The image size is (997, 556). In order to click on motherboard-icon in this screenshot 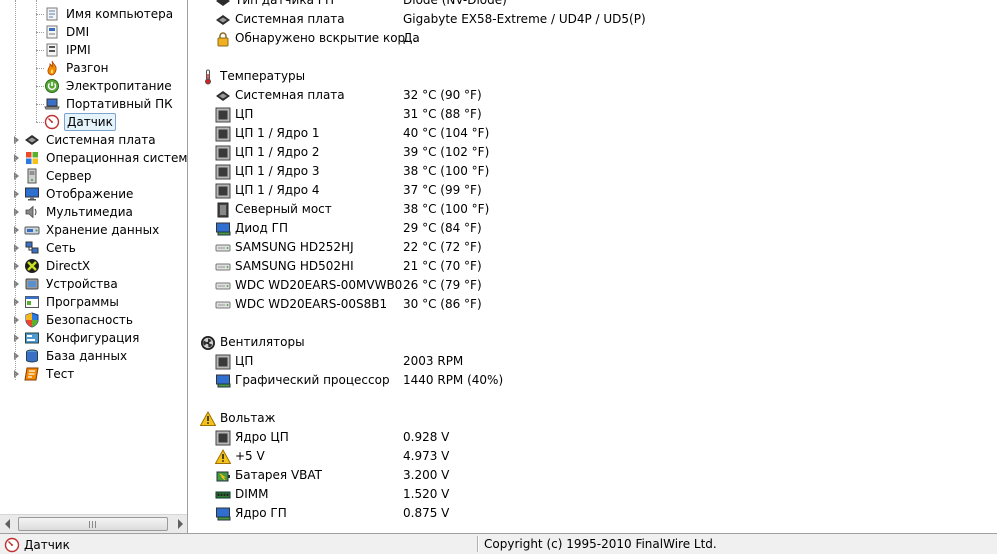, I will do `click(32, 140)`.